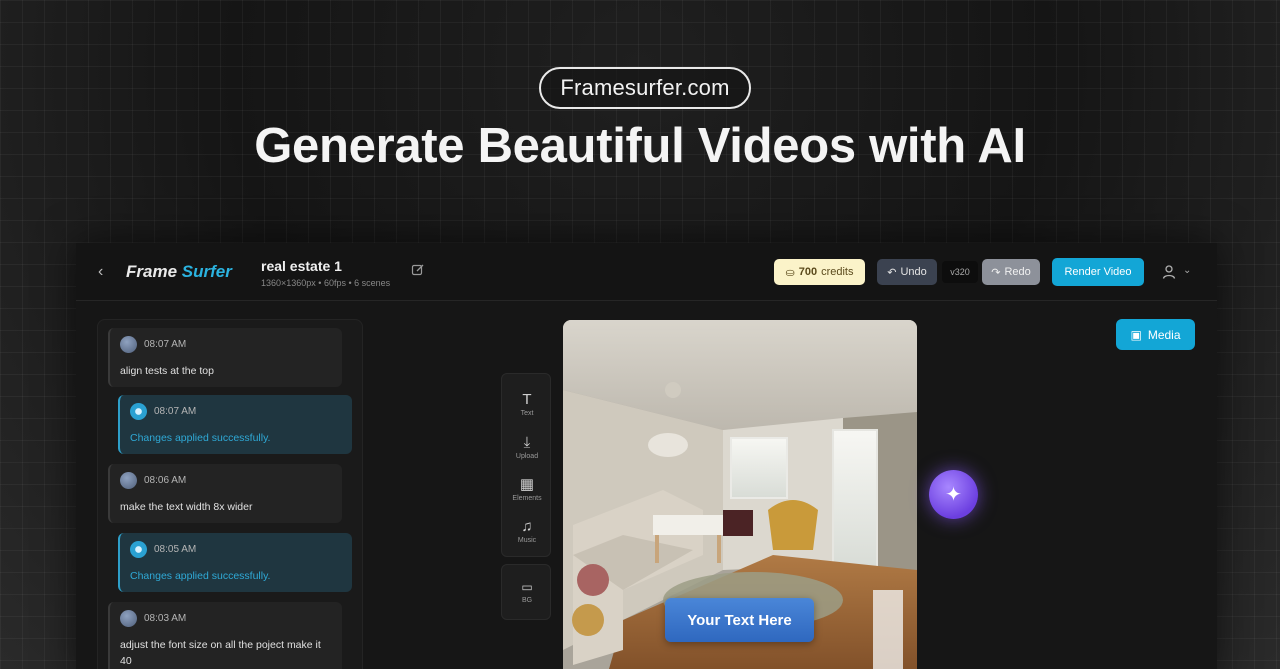 Image resolution: width=1280 pixels, height=669 pixels. Describe the element at coordinates (527, 399) in the screenshot. I see `text-icon: T` at that location.